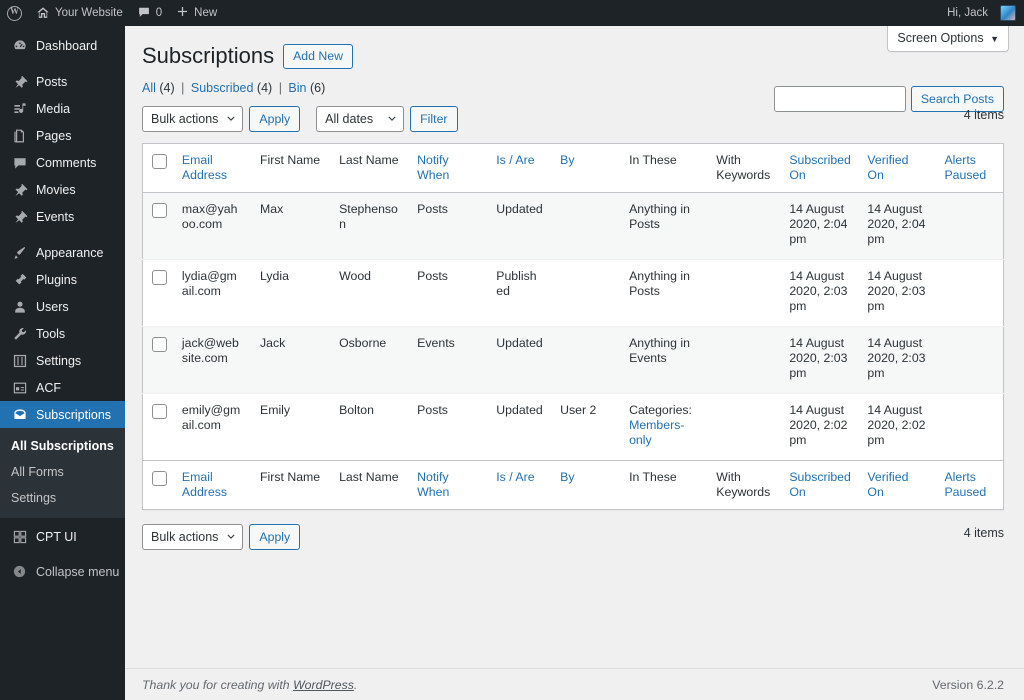 This screenshot has width=1024, height=700. I want to click on sidebar-item-cpt-ui: CPT UI, so click(62, 536).